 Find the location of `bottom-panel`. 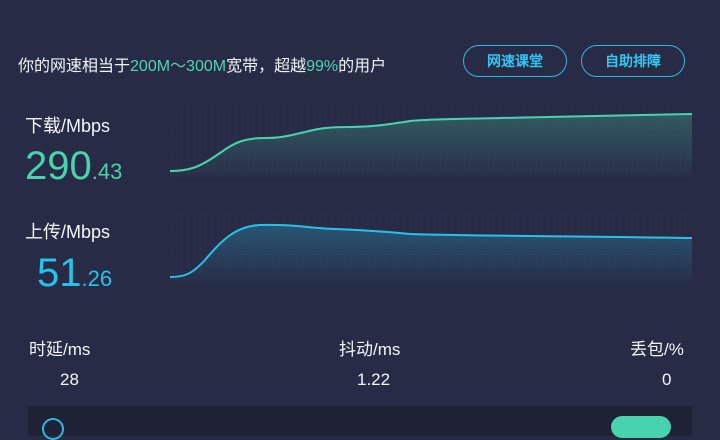

bottom-panel is located at coordinates (360, 421).